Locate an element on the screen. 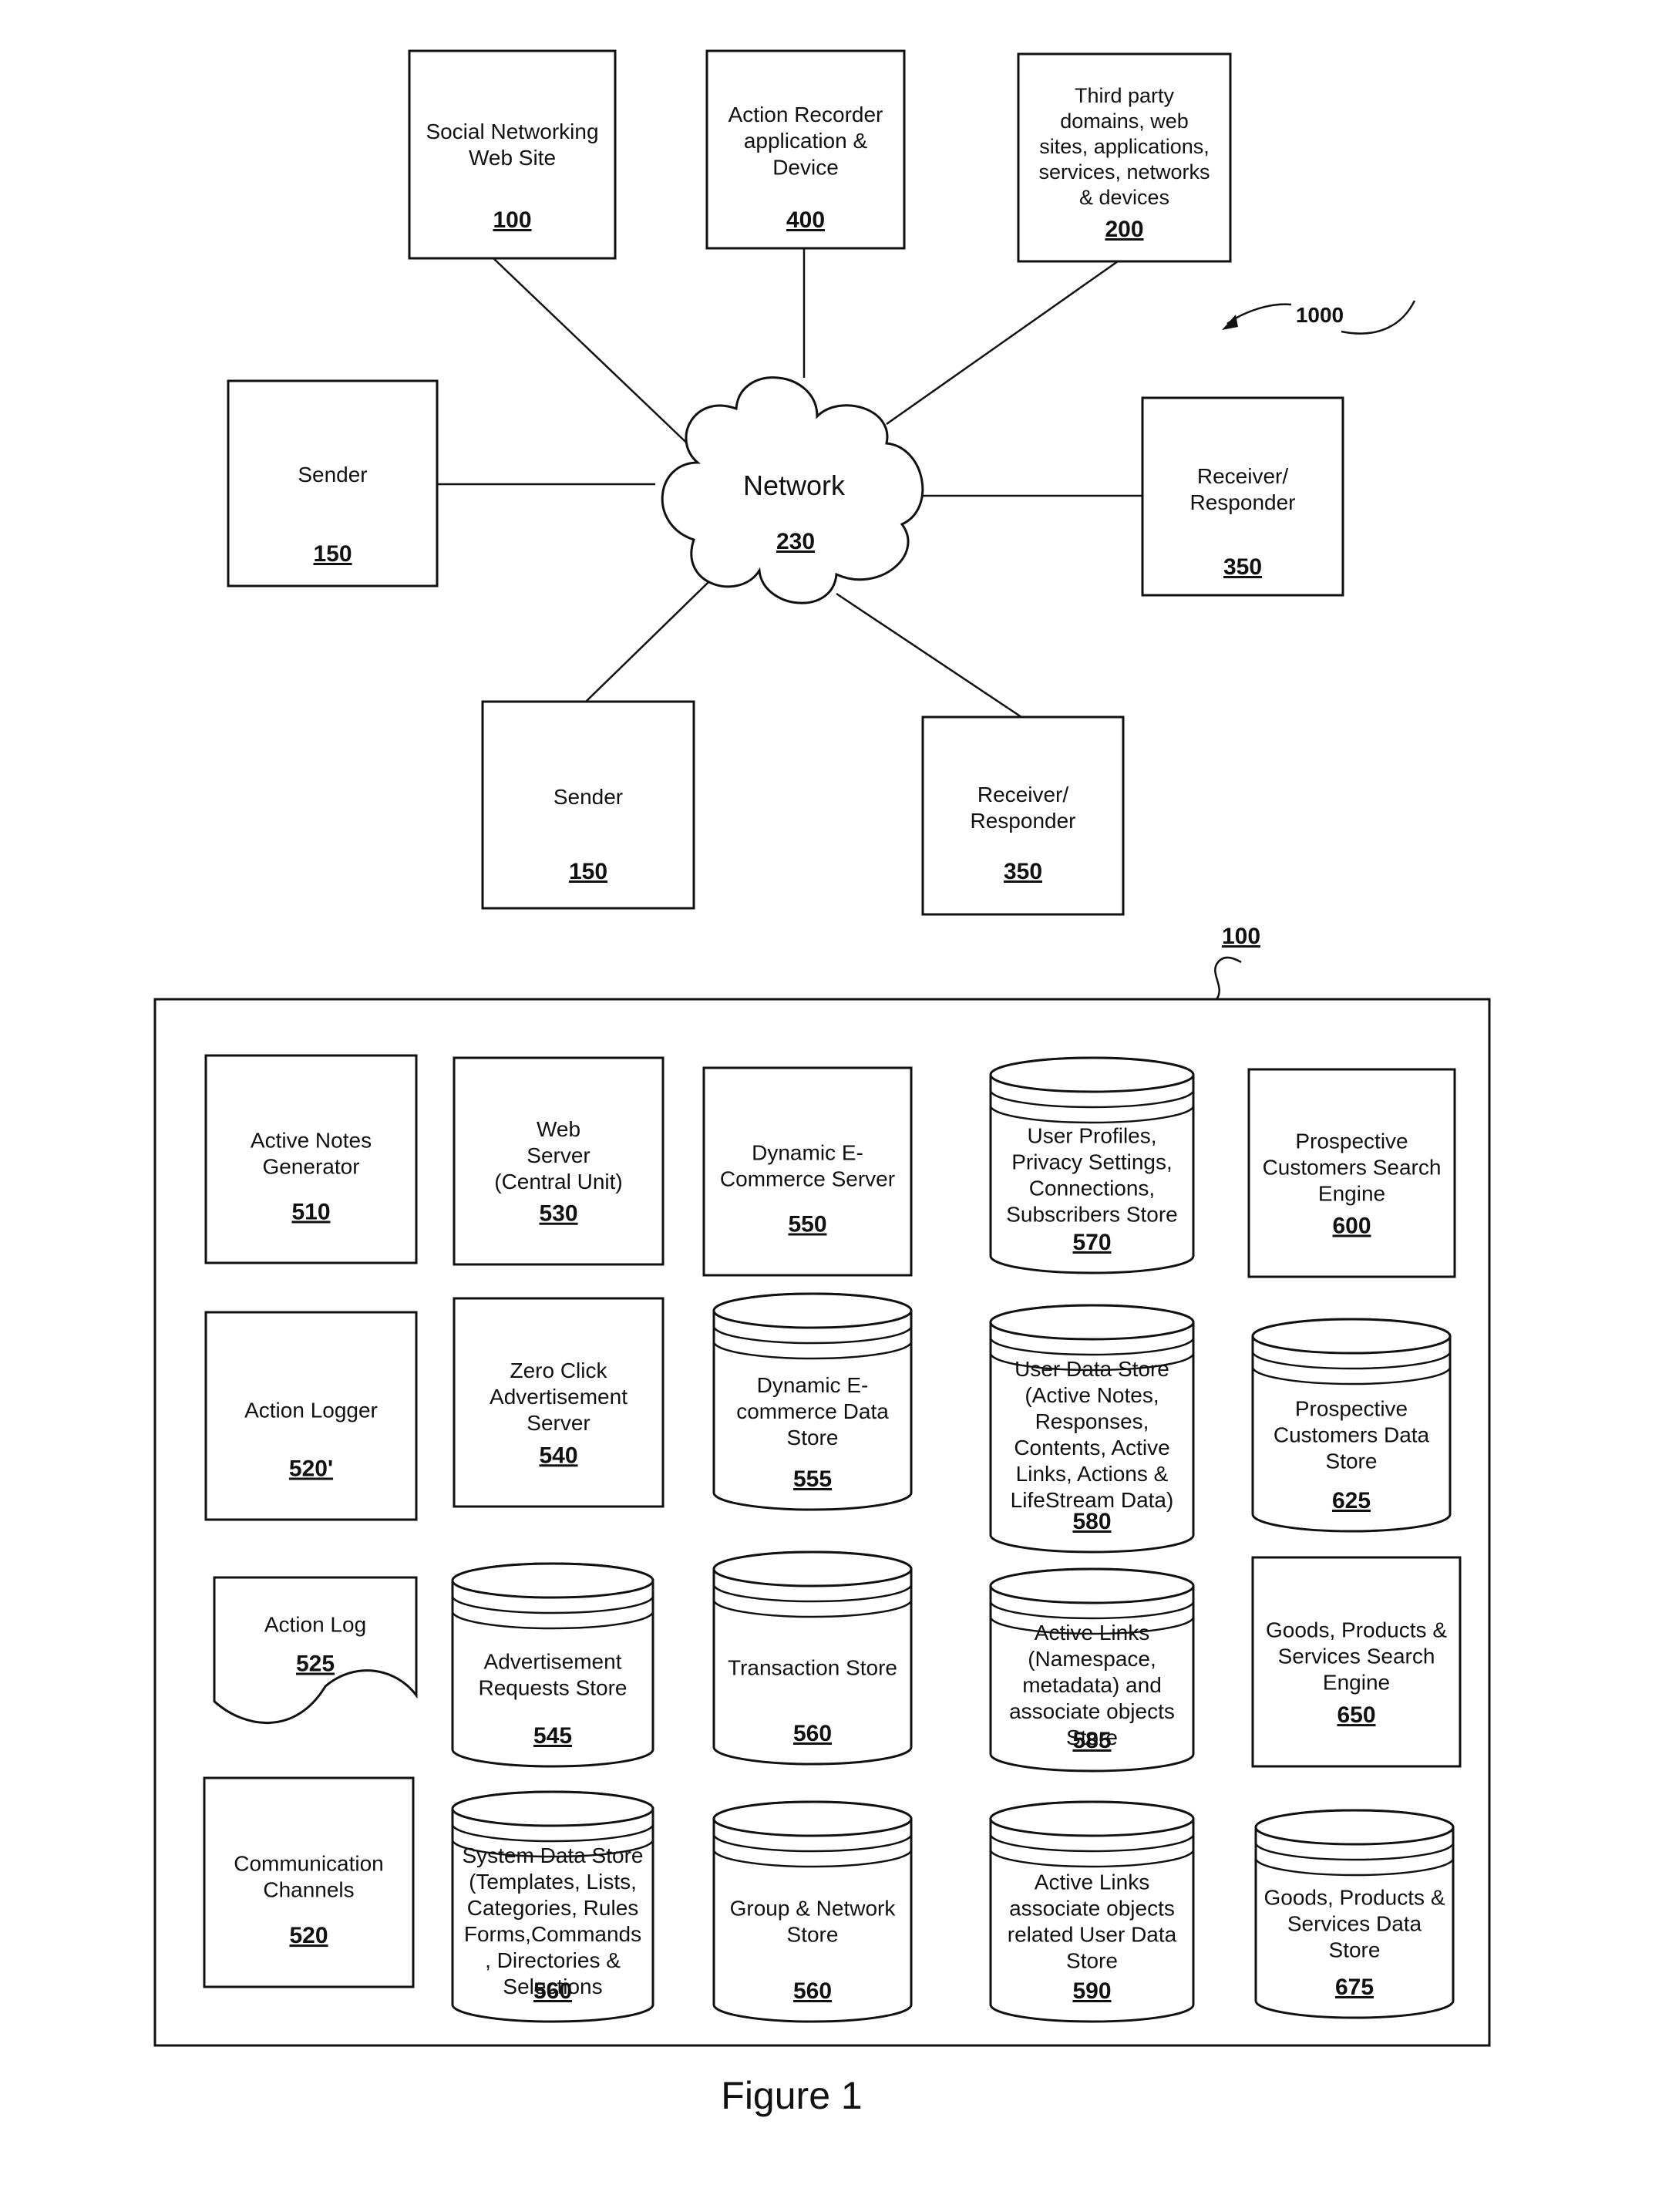  component-560-cylinder: Group & NetworkStore 560 is located at coordinates (812, 1911).